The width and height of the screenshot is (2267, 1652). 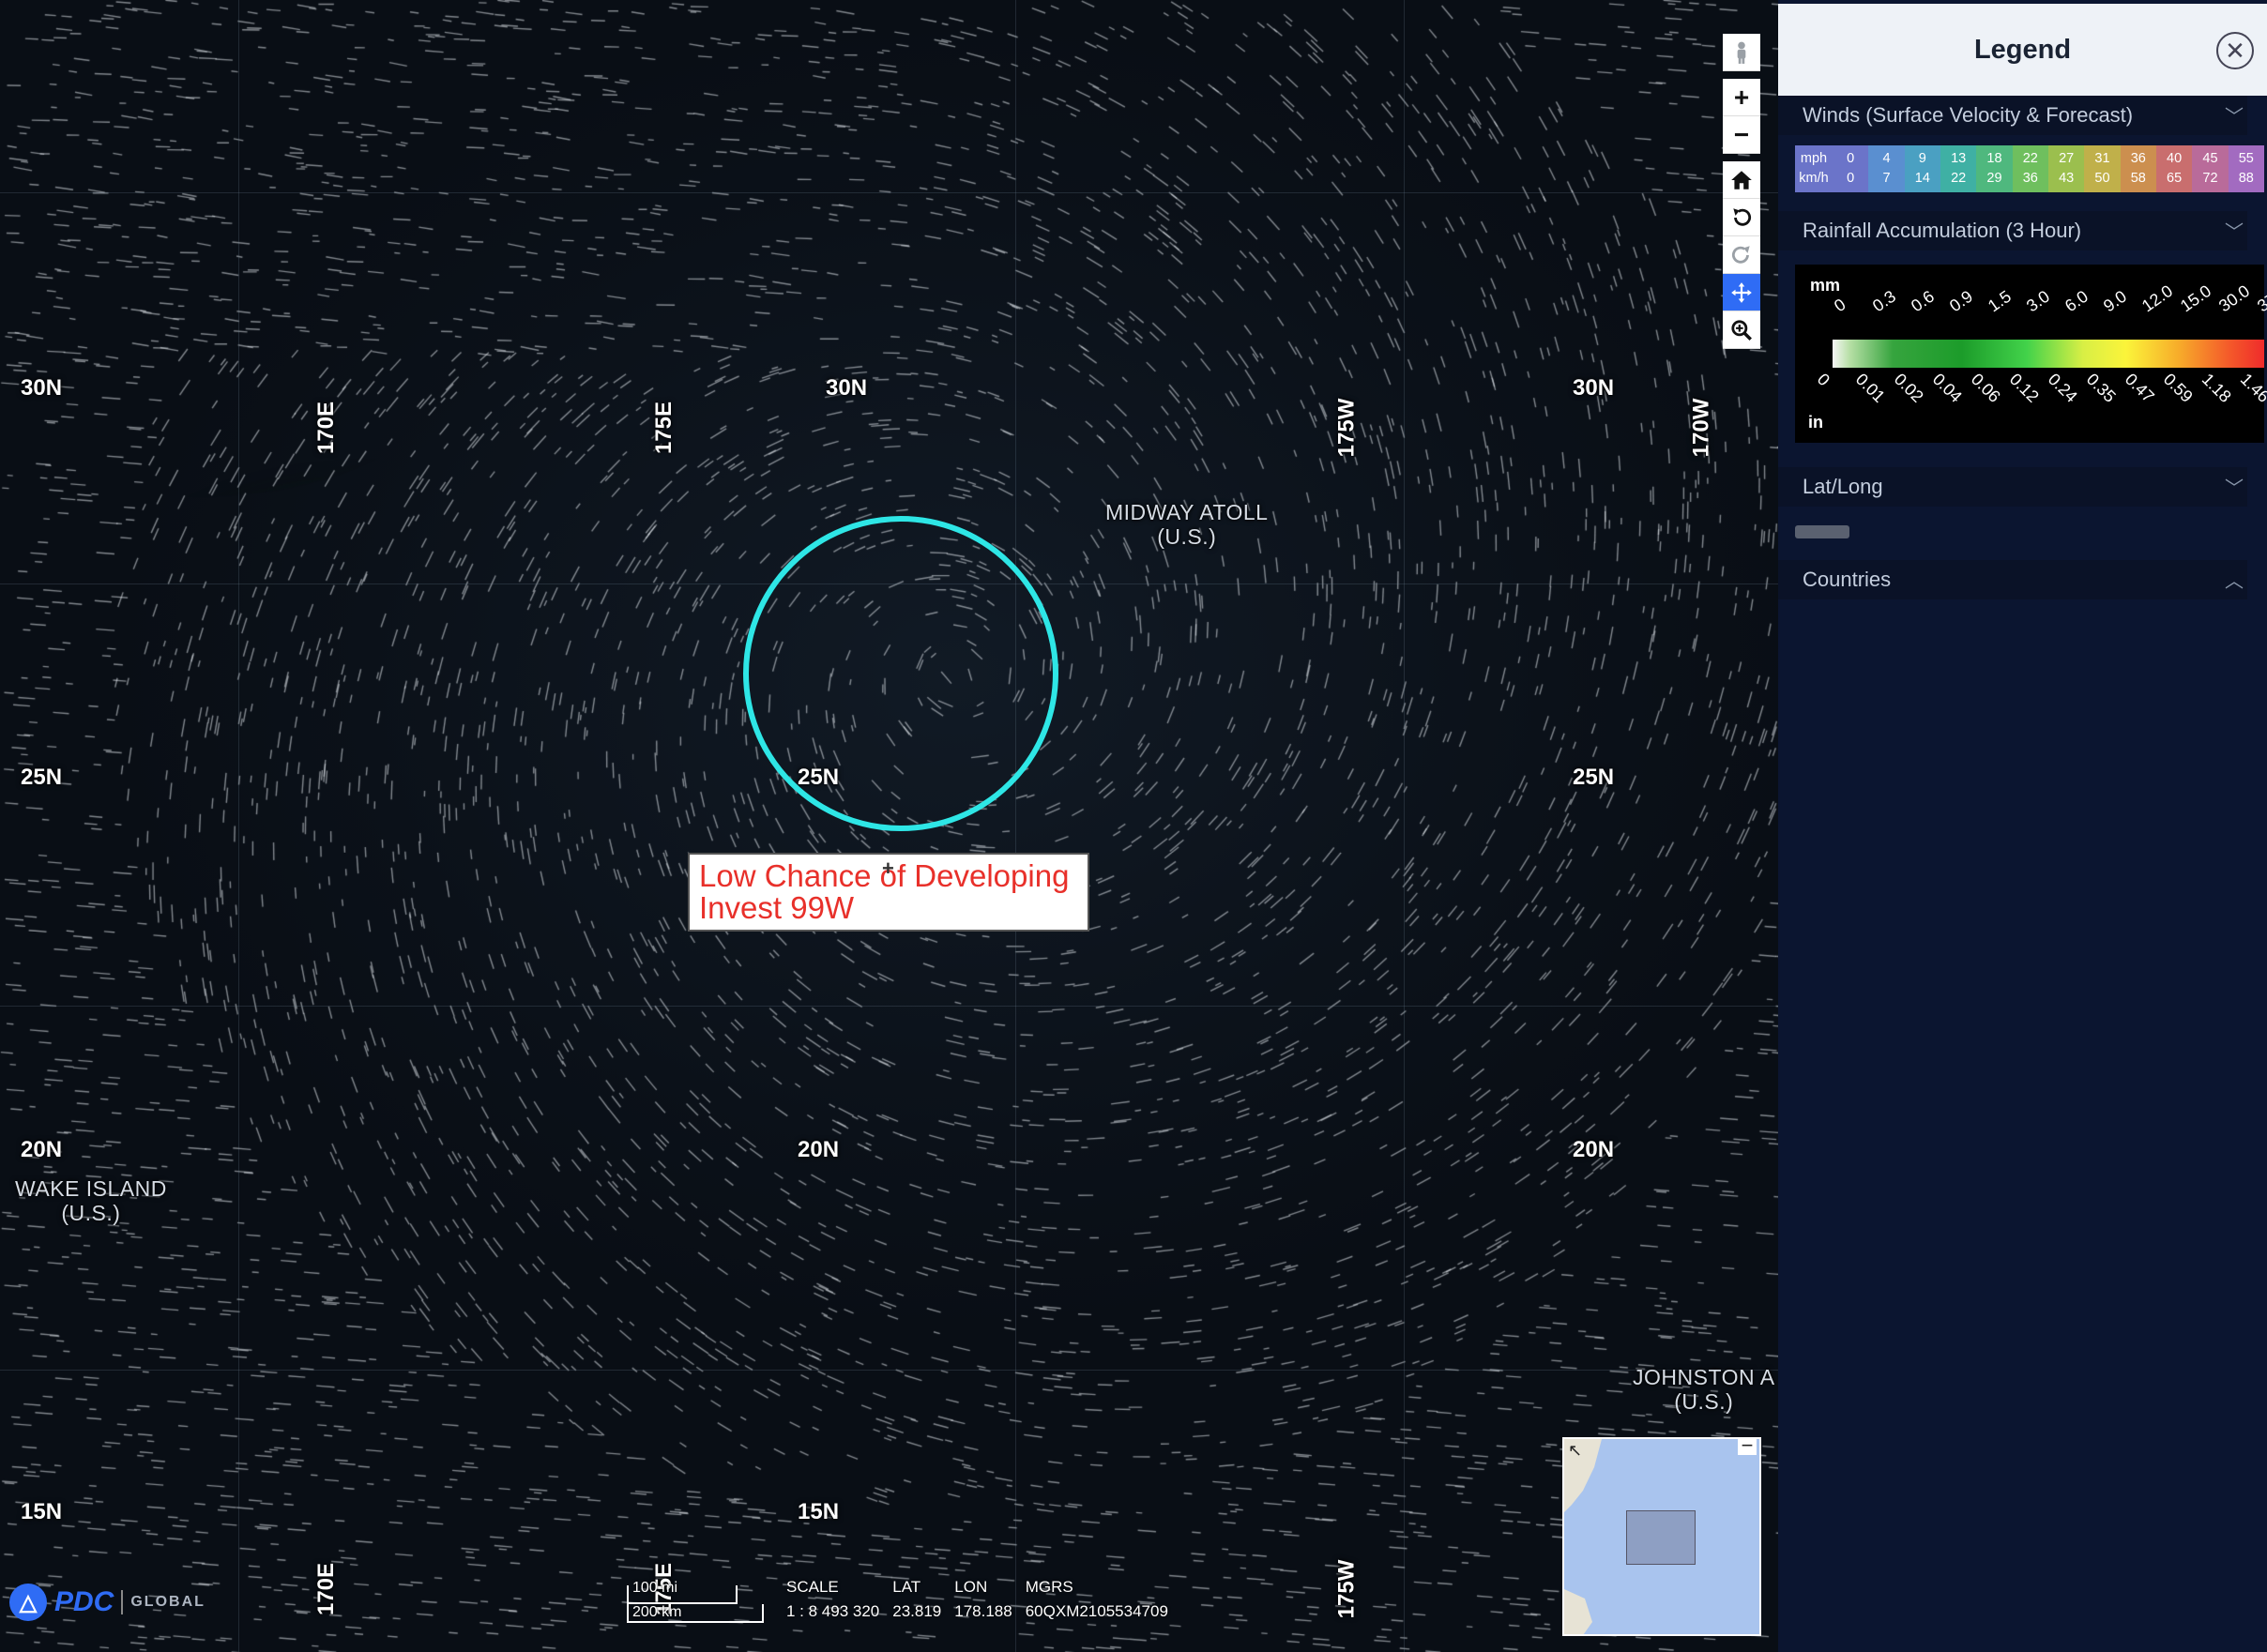 I want to click on logo-divider, so click(x=122, y=1602).